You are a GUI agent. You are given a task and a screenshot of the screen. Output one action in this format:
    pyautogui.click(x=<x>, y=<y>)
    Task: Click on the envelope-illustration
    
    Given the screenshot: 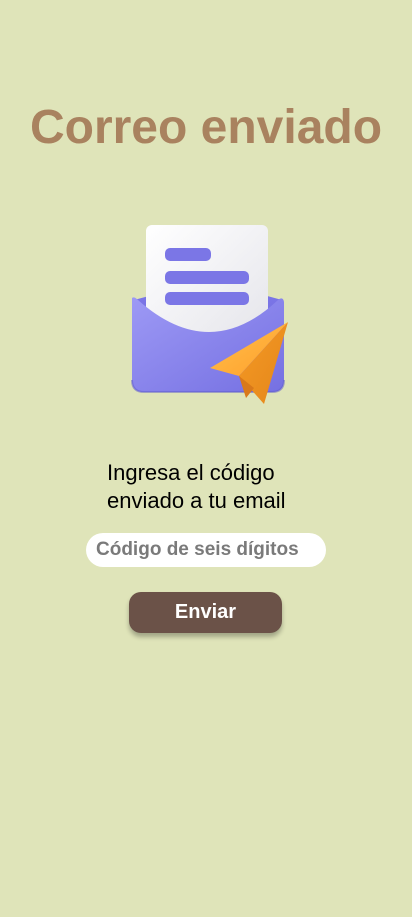 What is the action you would take?
    pyautogui.click(x=209, y=315)
    